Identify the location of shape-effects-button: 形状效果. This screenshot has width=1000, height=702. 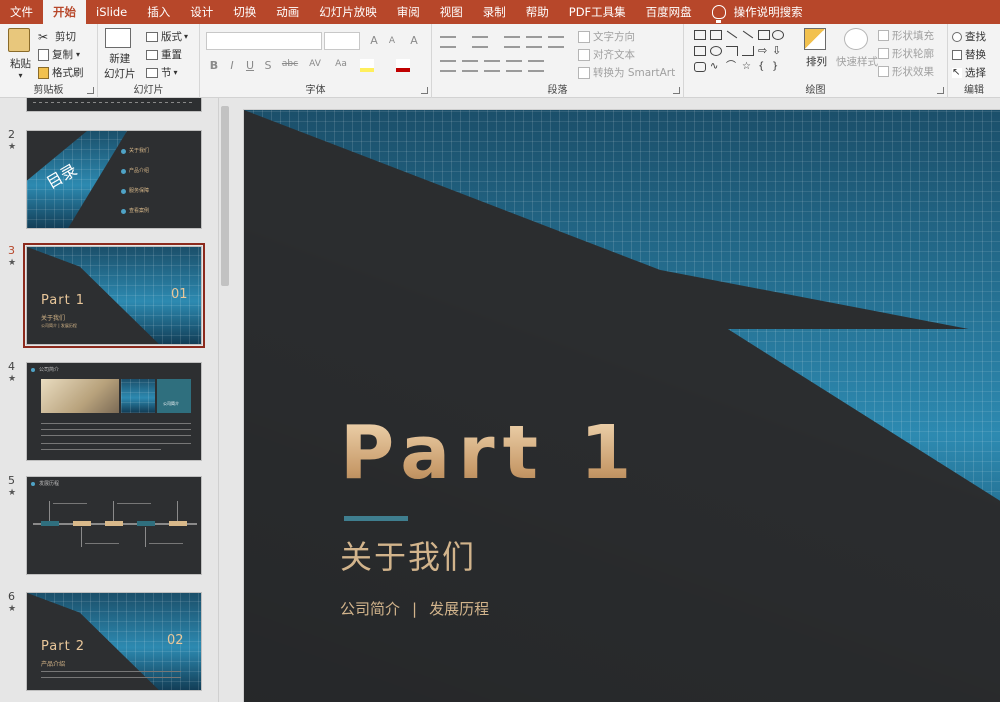
(906, 71).